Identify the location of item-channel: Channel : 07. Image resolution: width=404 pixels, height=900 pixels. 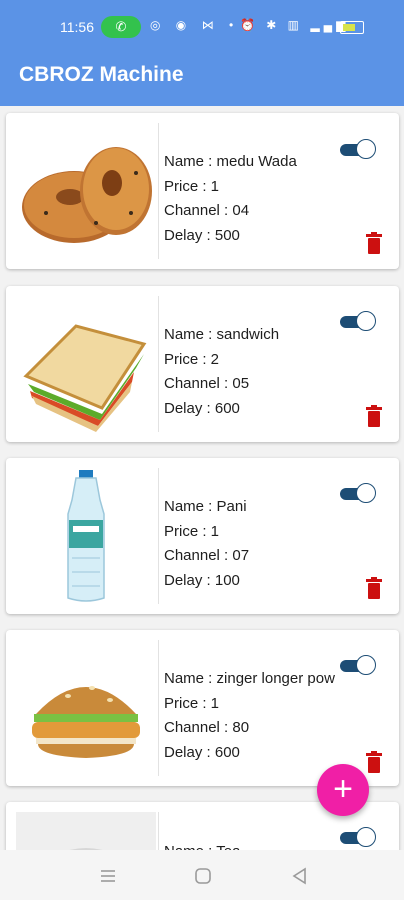
(207, 555).